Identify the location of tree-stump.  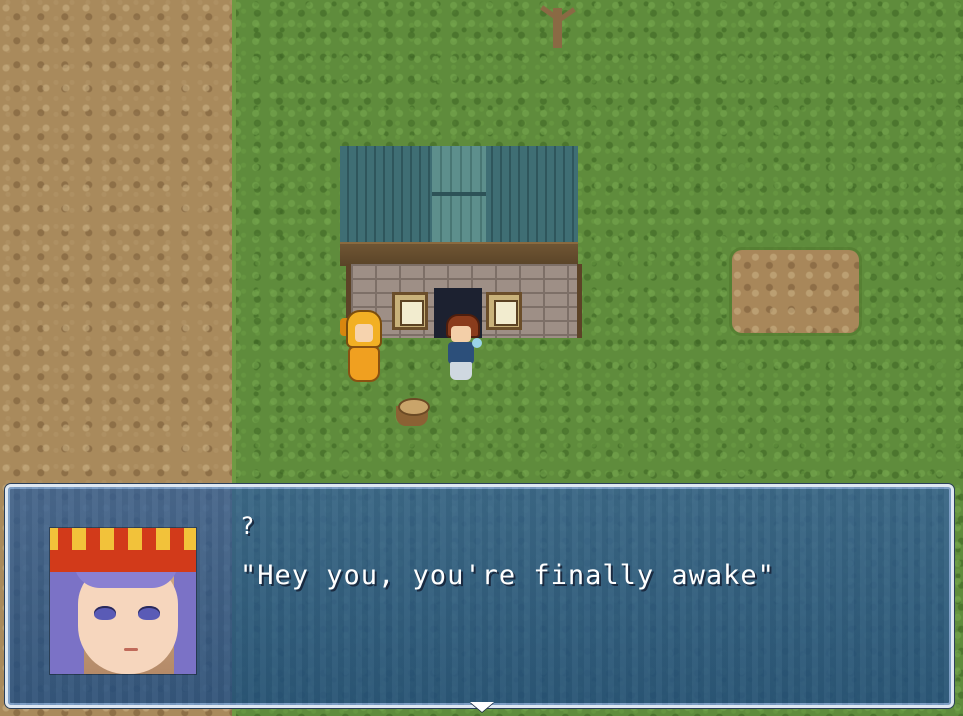
(412, 412).